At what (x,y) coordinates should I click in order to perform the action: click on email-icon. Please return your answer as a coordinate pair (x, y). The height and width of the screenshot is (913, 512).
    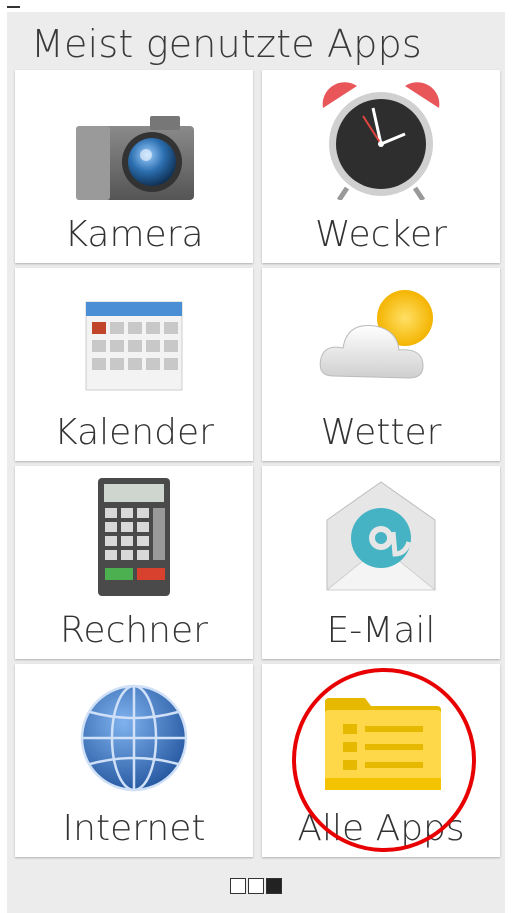
    Looking at the image, I should click on (381, 536).